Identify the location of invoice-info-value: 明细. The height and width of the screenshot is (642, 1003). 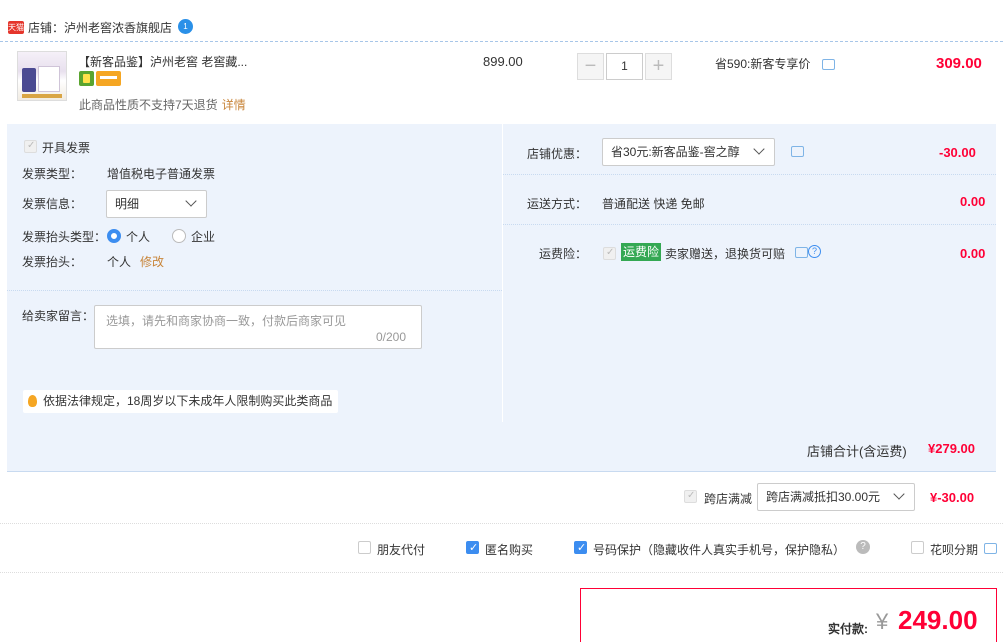
(127, 204).